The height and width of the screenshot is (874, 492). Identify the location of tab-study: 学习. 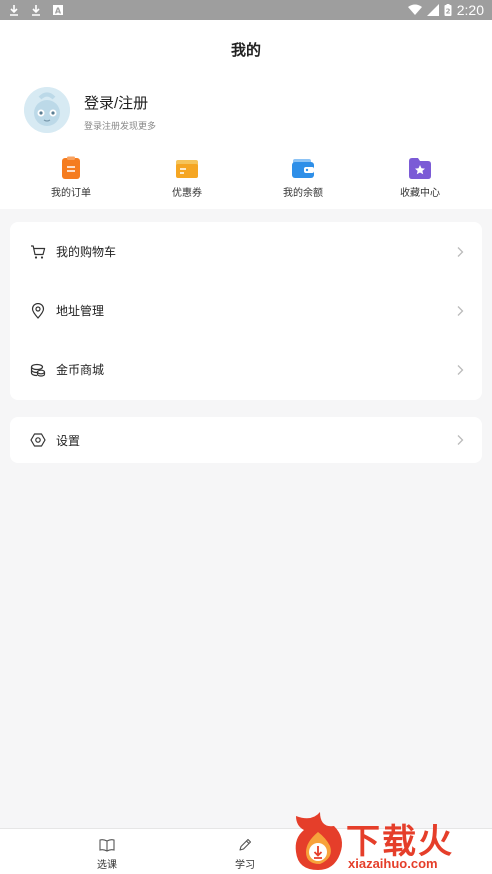
(245, 854).